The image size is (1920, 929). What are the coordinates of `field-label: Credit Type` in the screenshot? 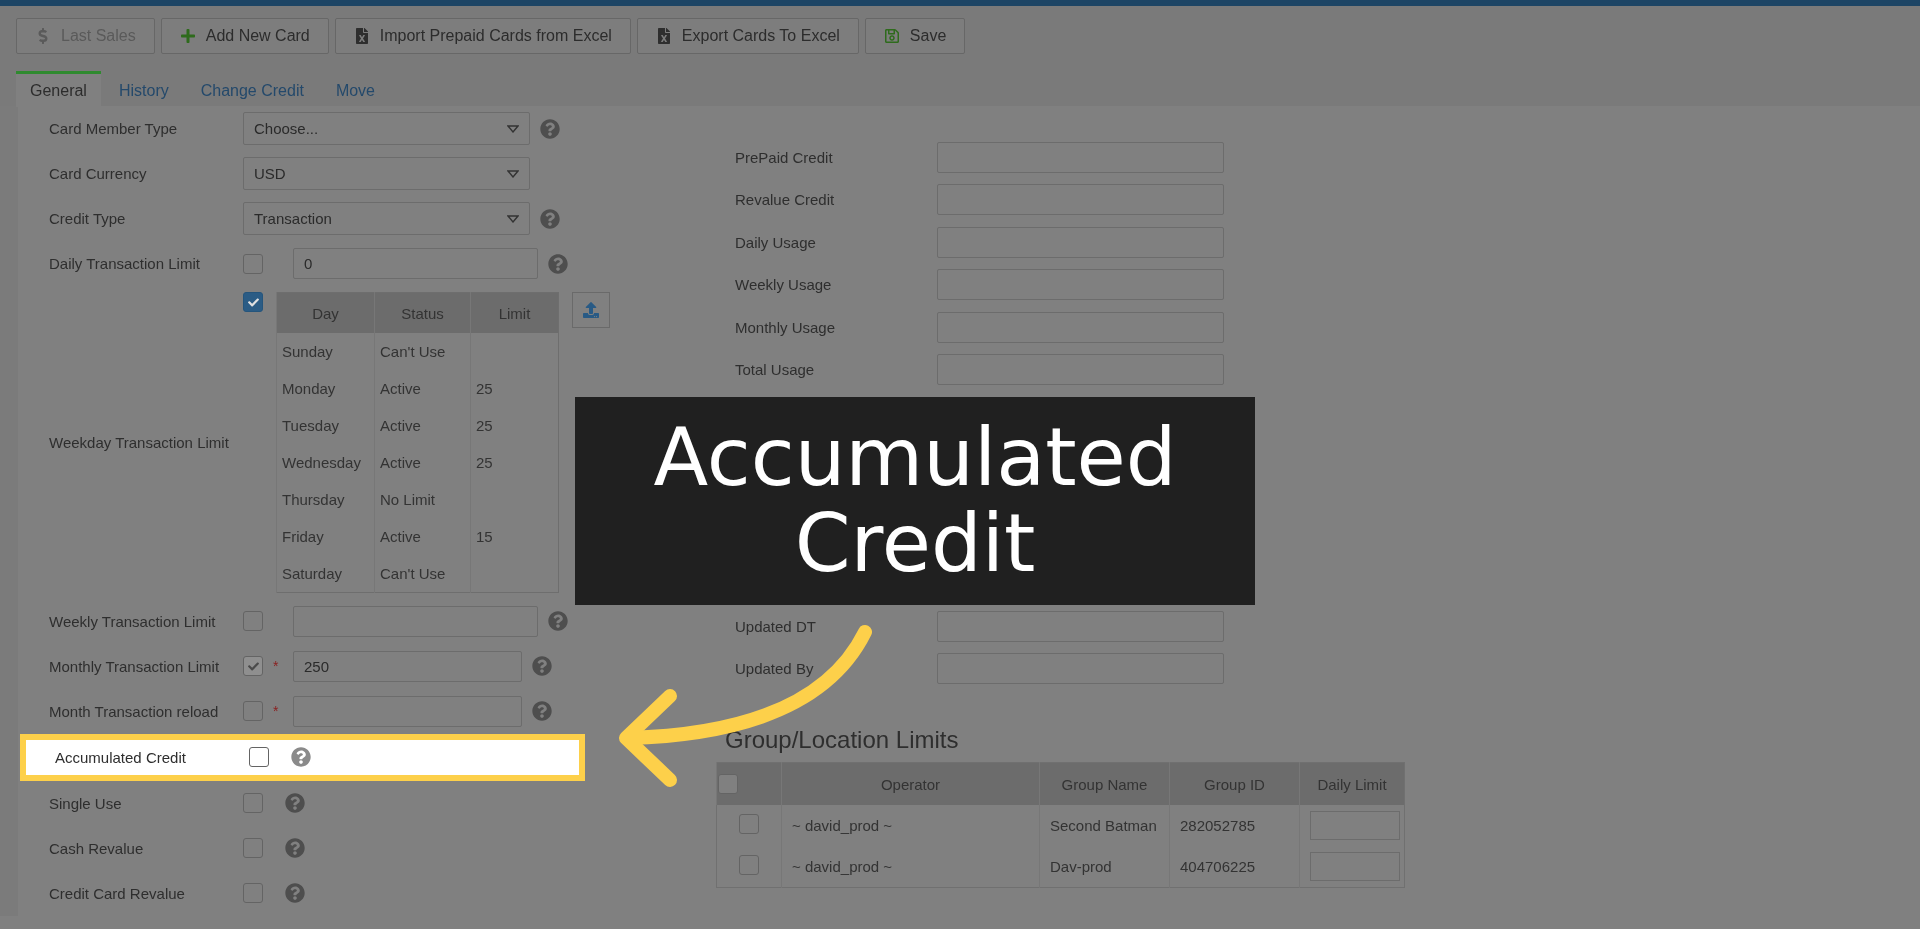 It's located at (88, 218).